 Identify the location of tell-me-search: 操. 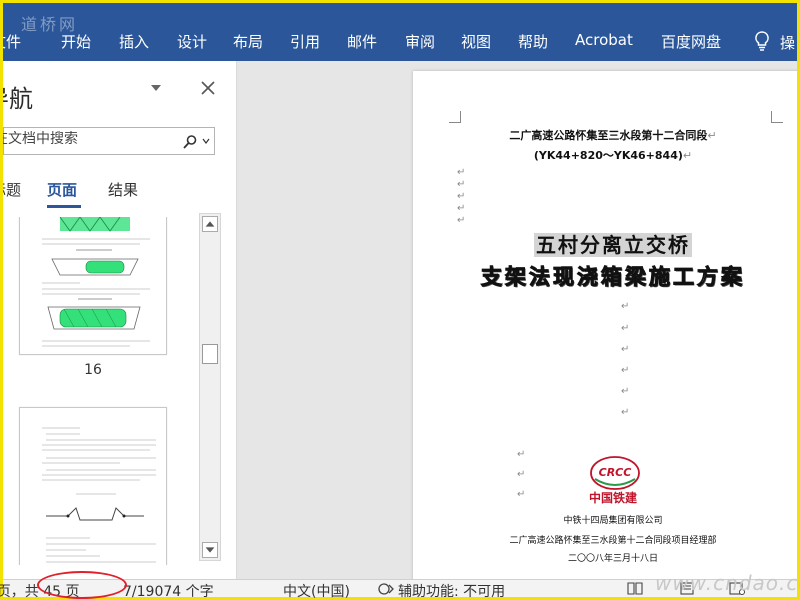
(787, 42).